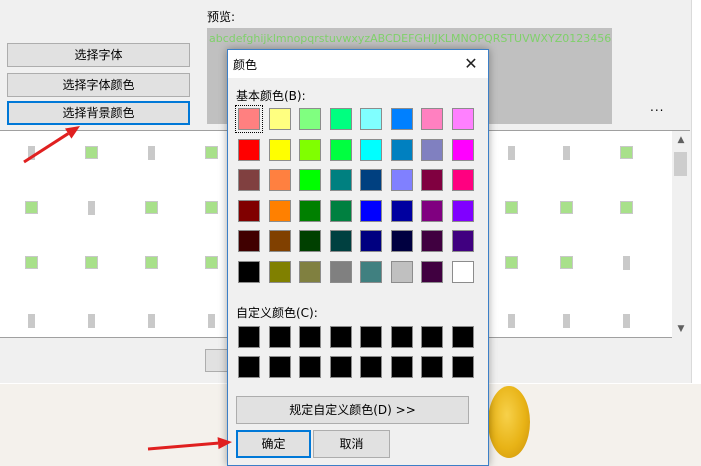 Image resolution: width=701 pixels, height=466 pixels. I want to click on arrow-to-background-button-head, so click(72, 132).